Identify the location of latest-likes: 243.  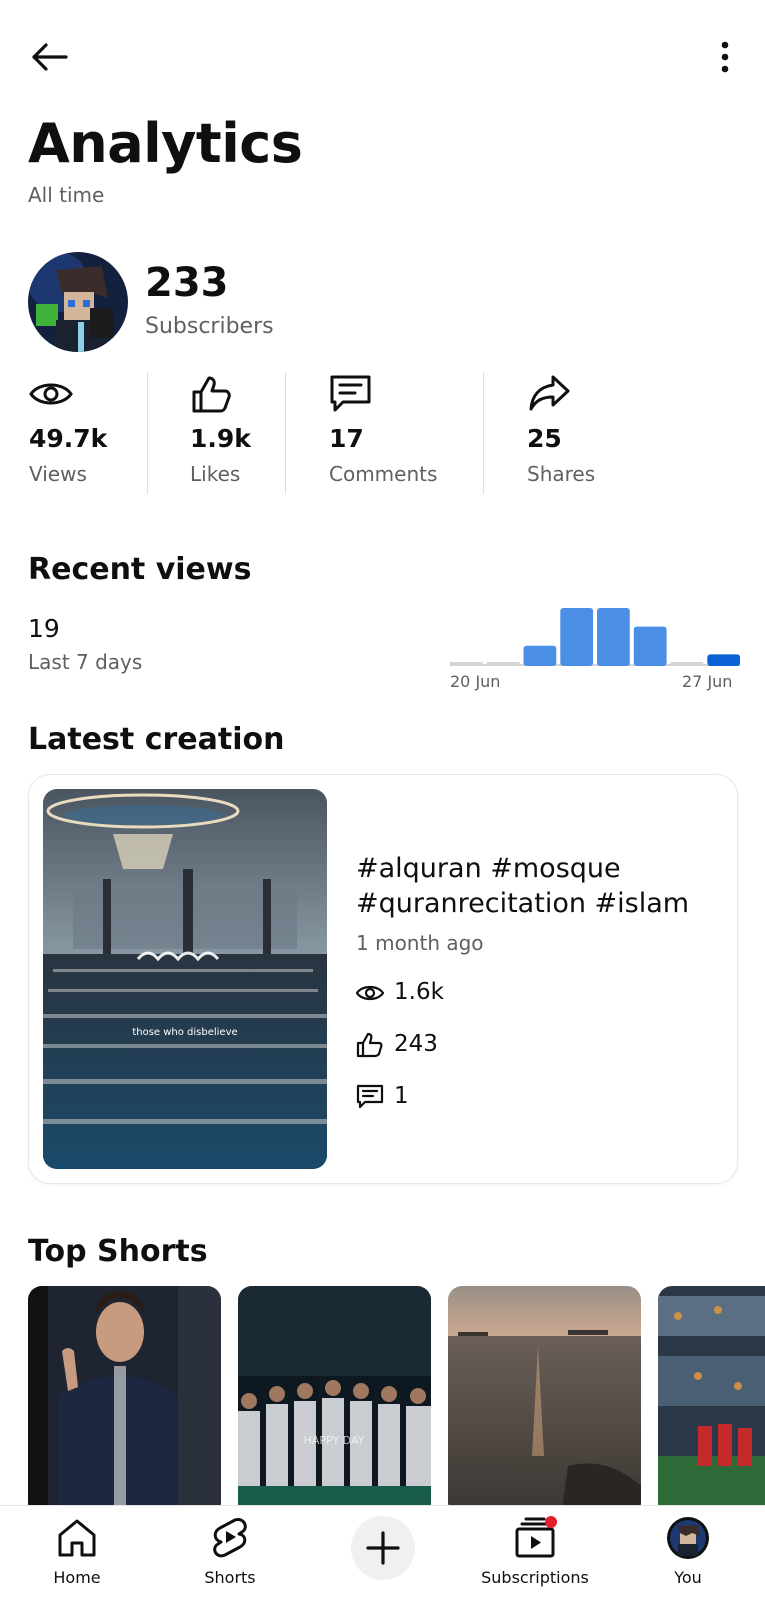
(456, 1045).